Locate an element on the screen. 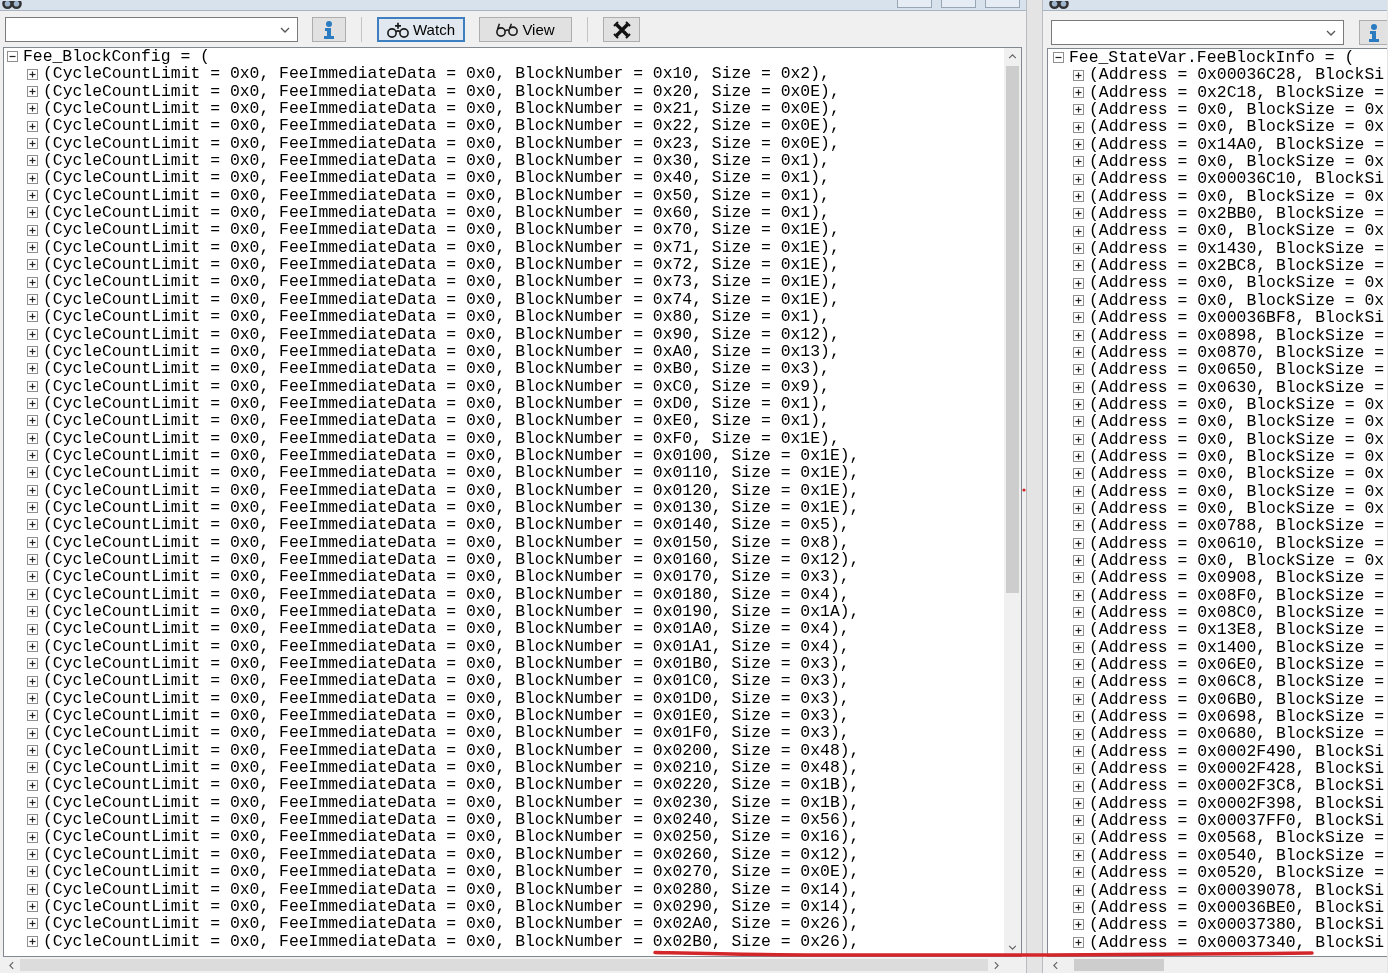 This screenshot has height=973, width=1388. tree-item: (CycleCountLimit = 0x0, FeeImmediateData = 0x0, BlockNumber = 0x0200, Size = 0x48), is located at coordinates (451, 750).